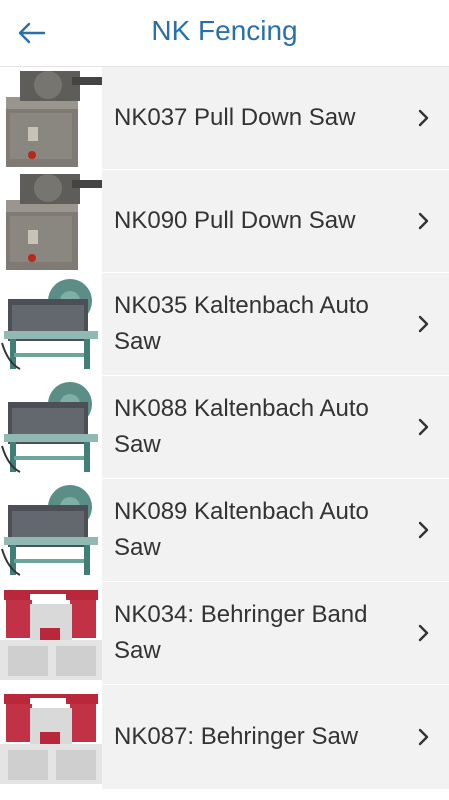  I want to click on list-item: NK035 Kaltenbach Auto Saw, so click(224, 324).